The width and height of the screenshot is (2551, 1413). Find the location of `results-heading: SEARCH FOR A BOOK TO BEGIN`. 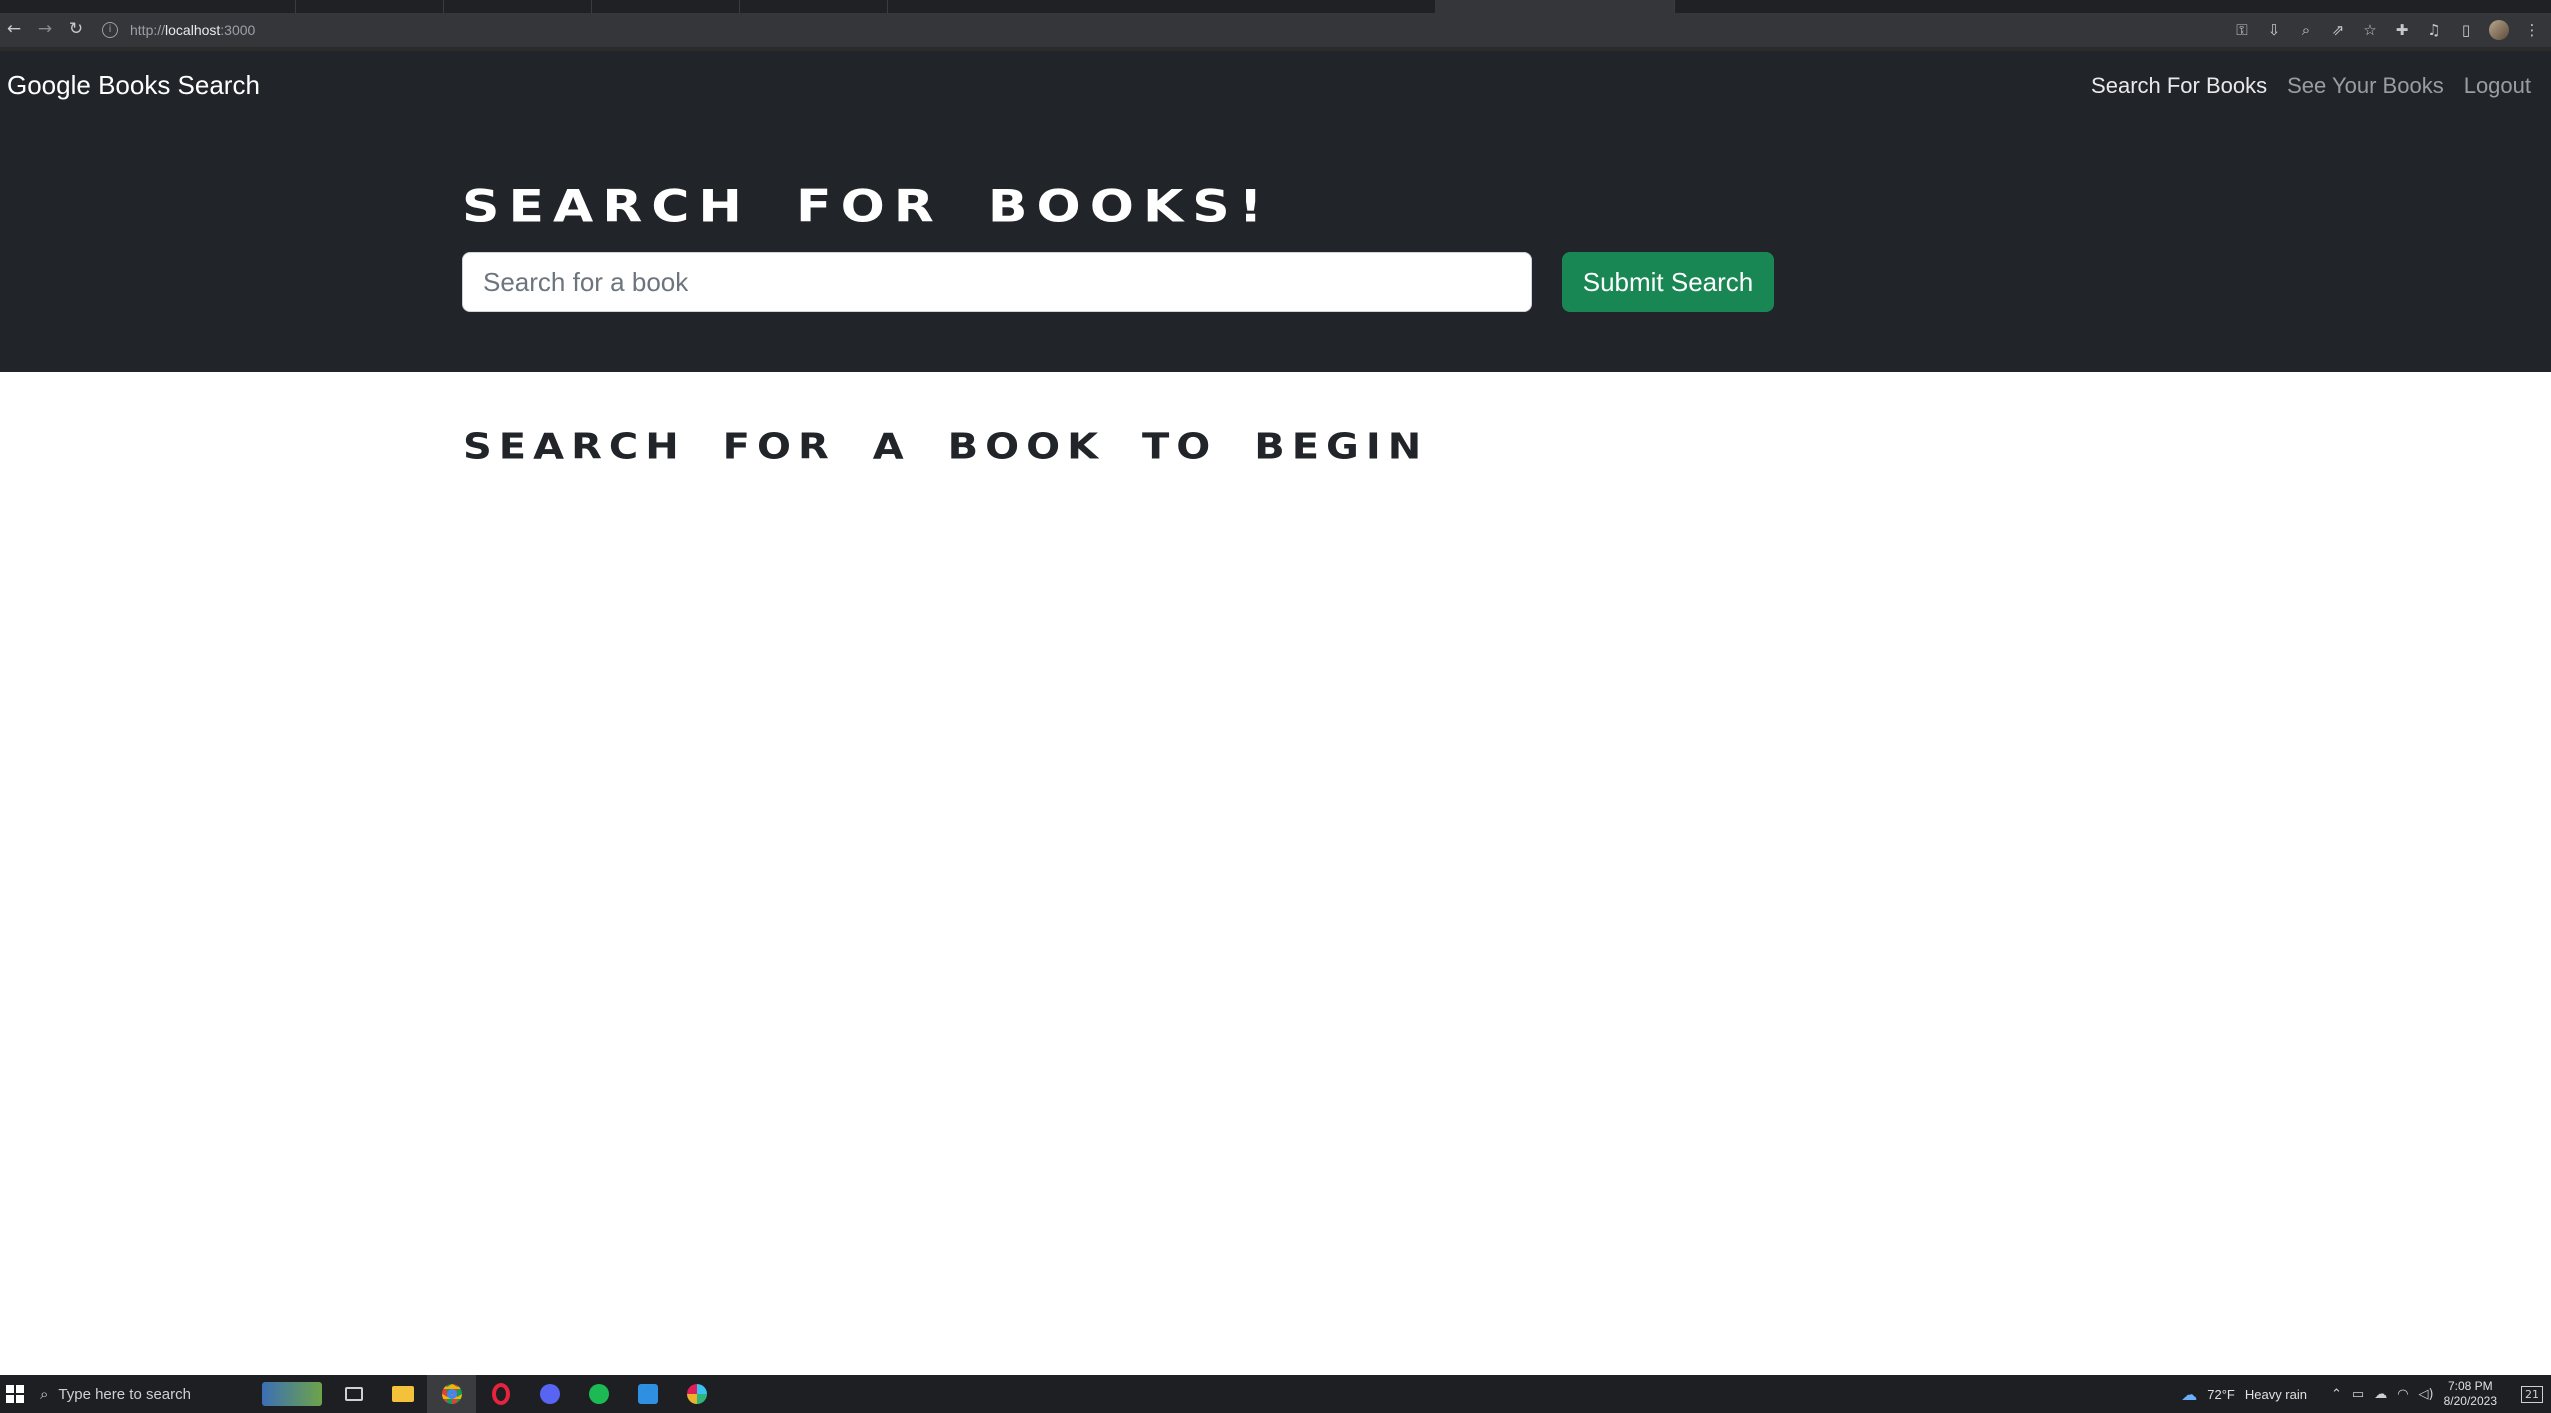

results-heading: SEARCH FOR A BOOK TO BEGIN is located at coordinates (946, 447).